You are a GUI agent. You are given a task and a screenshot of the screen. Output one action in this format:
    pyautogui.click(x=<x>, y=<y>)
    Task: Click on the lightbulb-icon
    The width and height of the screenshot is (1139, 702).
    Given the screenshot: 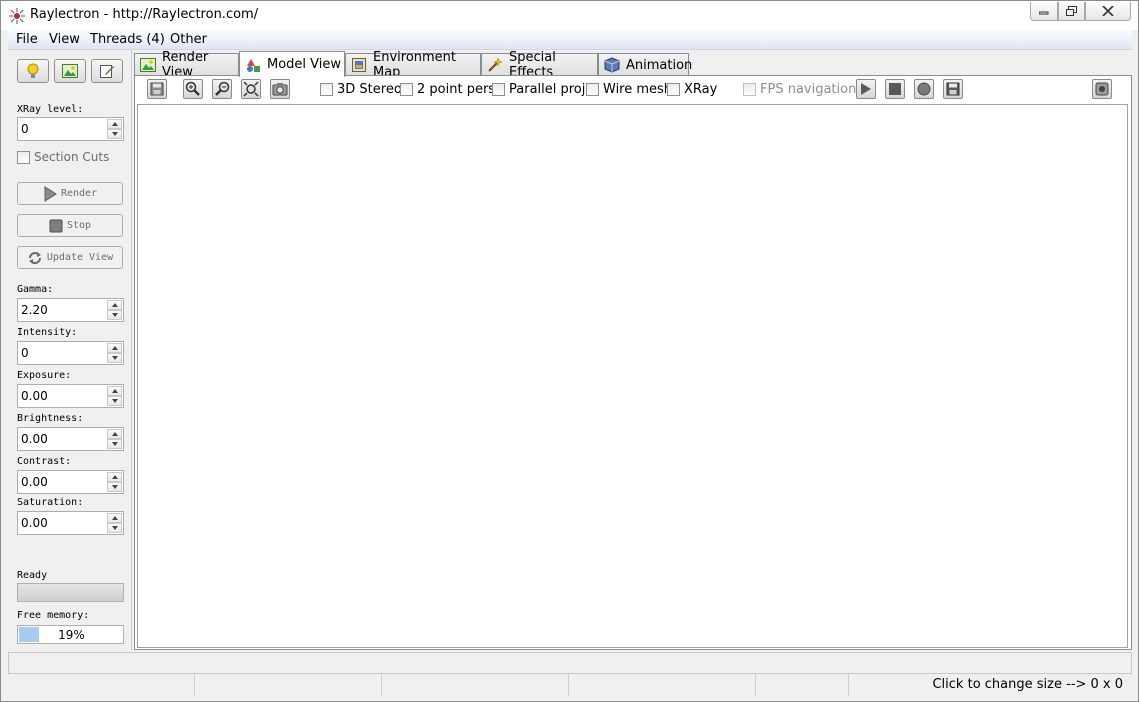 What is the action you would take?
    pyautogui.click(x=33, y=70)
    